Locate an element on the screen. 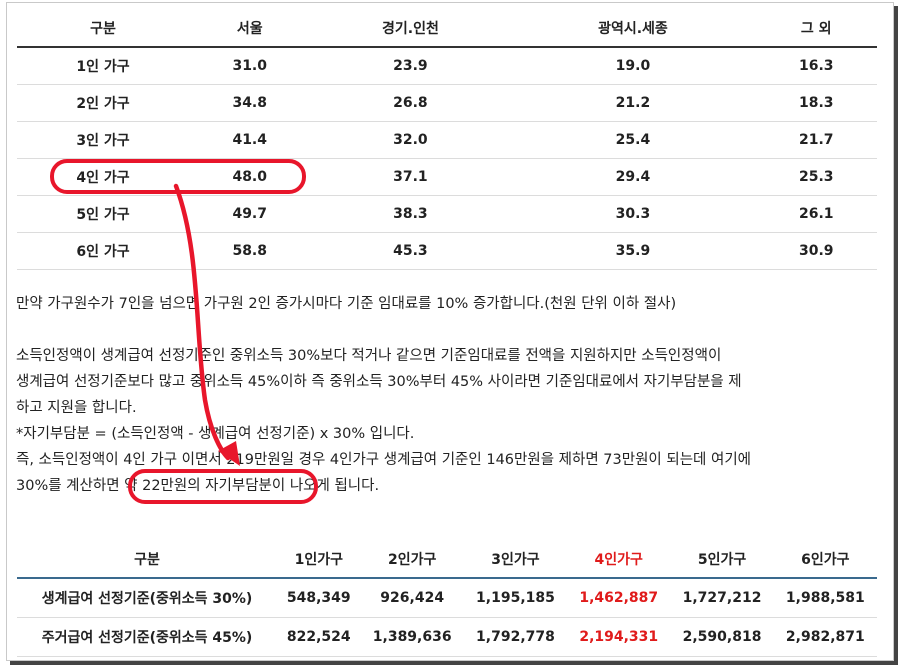 This screenshot has height=671, width=904. table-row: 1인 가구 31.0 23.9 19.0 16.3 is located at coordinates (447, 66).